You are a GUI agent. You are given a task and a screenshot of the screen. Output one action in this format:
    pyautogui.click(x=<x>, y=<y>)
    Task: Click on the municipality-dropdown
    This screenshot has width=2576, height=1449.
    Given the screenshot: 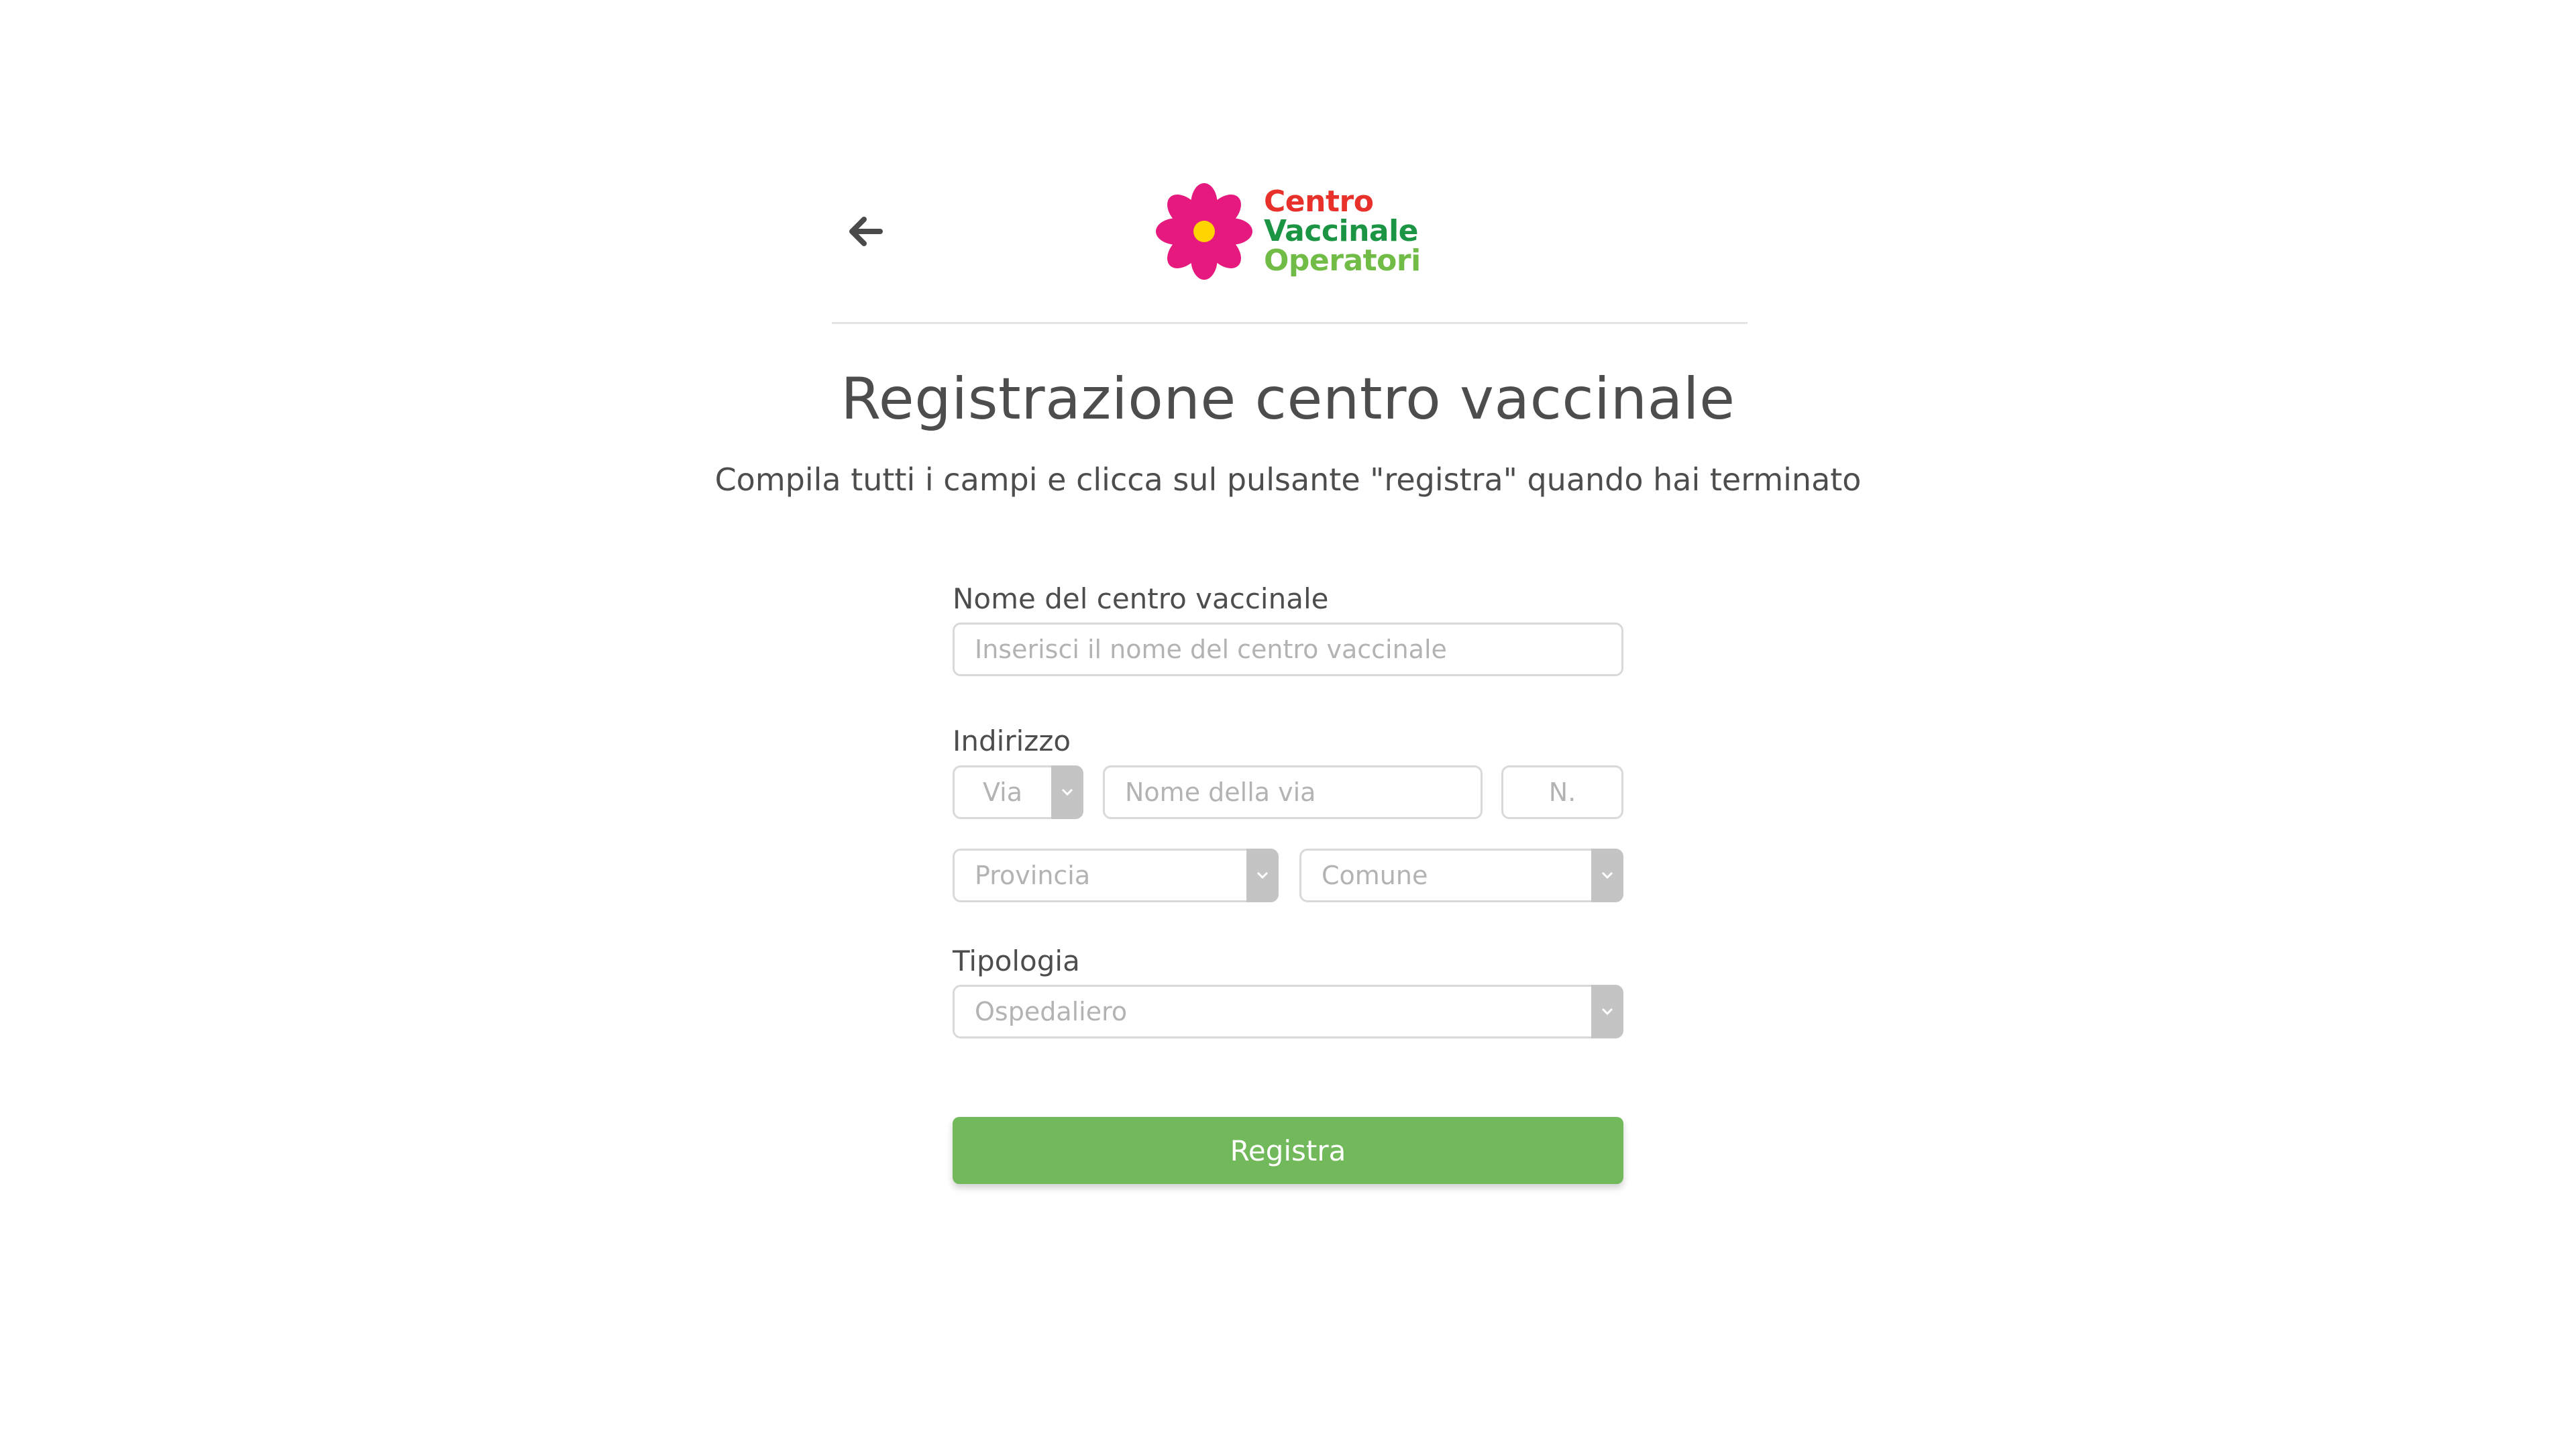 What is the action you would take?
    pyautogui.click(x=1607, y=875)
    